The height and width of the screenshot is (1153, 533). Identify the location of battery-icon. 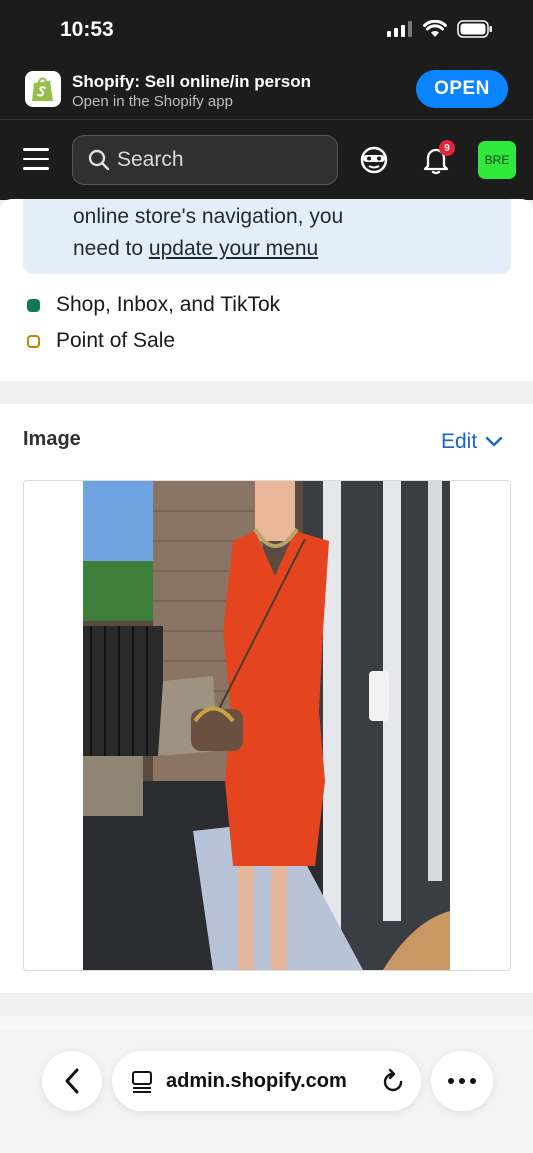
(474, 29).